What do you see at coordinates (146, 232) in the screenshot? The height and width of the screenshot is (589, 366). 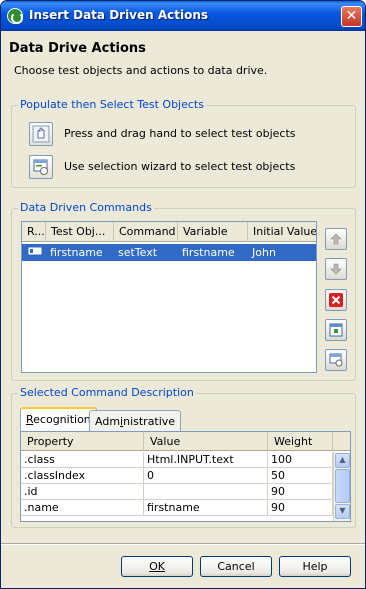 I see `column-header-command: Command` at bounding box center [146, 232].